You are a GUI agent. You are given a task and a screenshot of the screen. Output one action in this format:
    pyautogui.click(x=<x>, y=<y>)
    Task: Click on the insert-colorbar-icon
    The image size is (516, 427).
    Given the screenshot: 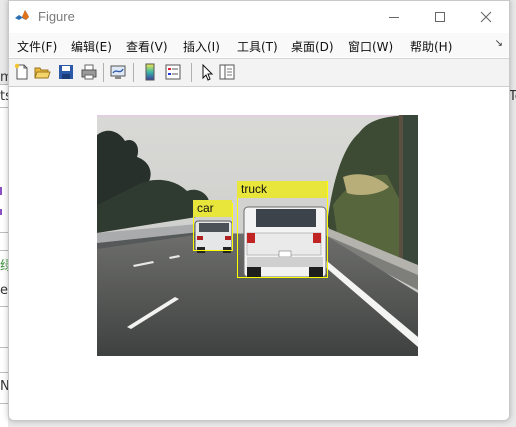 What is the action you would take?
    pyautogui.click(x=150, y=72)
    